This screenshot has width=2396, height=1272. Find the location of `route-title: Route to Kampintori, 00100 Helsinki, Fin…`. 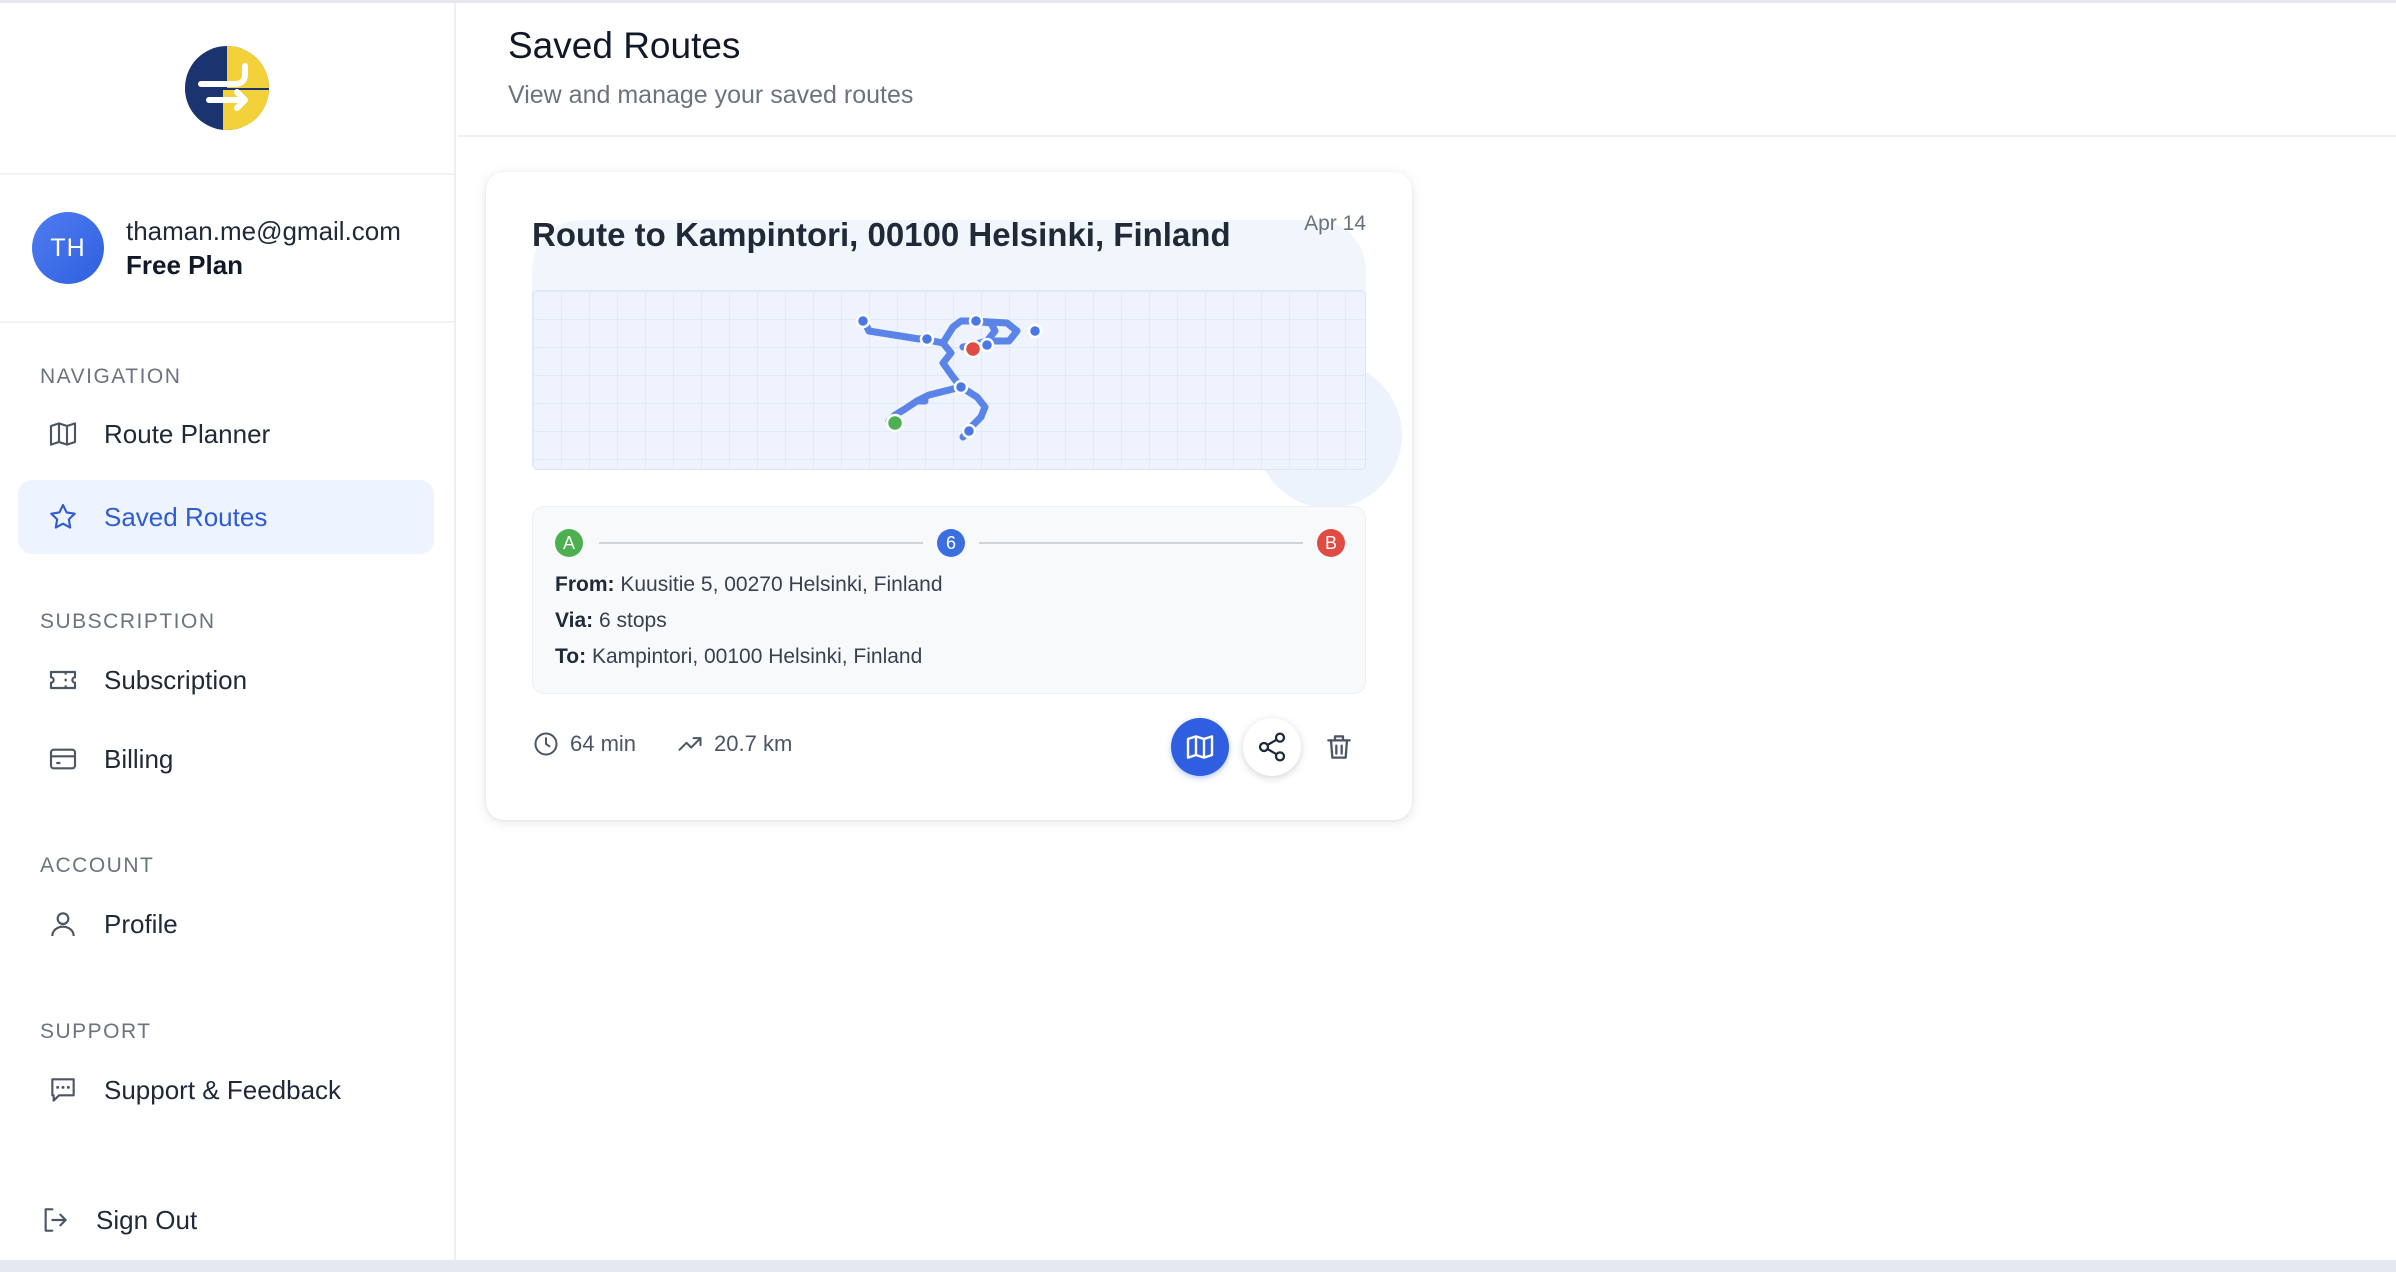

route-title: Route to Kampintori, 00100 Helsinki, Fin… is located at coordinates (881, 234).